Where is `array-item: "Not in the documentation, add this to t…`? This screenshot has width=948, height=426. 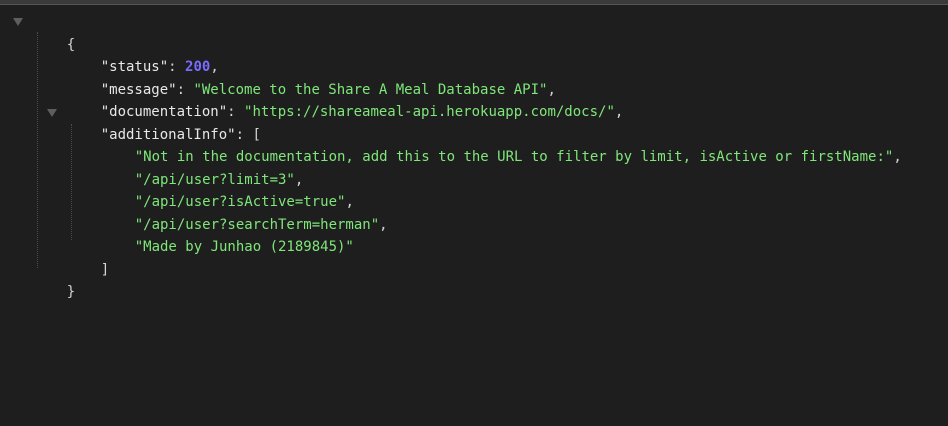
array-item: "Not in the documentation, add this to t… is located at coordinates (501, 144).